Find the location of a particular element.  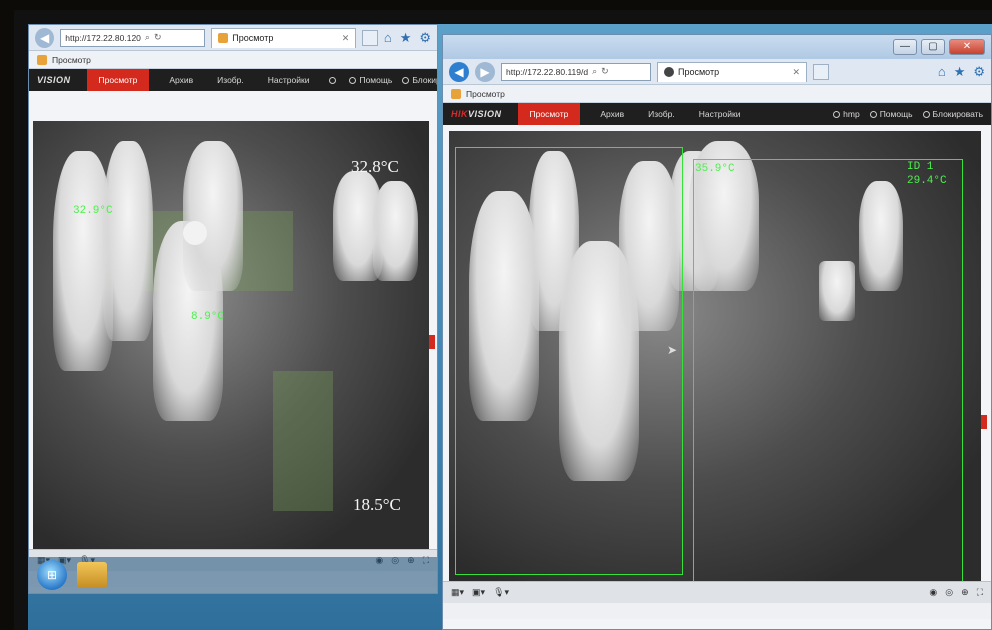

grid-layout-icon: ▦▾ is located at coordinates (457, 592).